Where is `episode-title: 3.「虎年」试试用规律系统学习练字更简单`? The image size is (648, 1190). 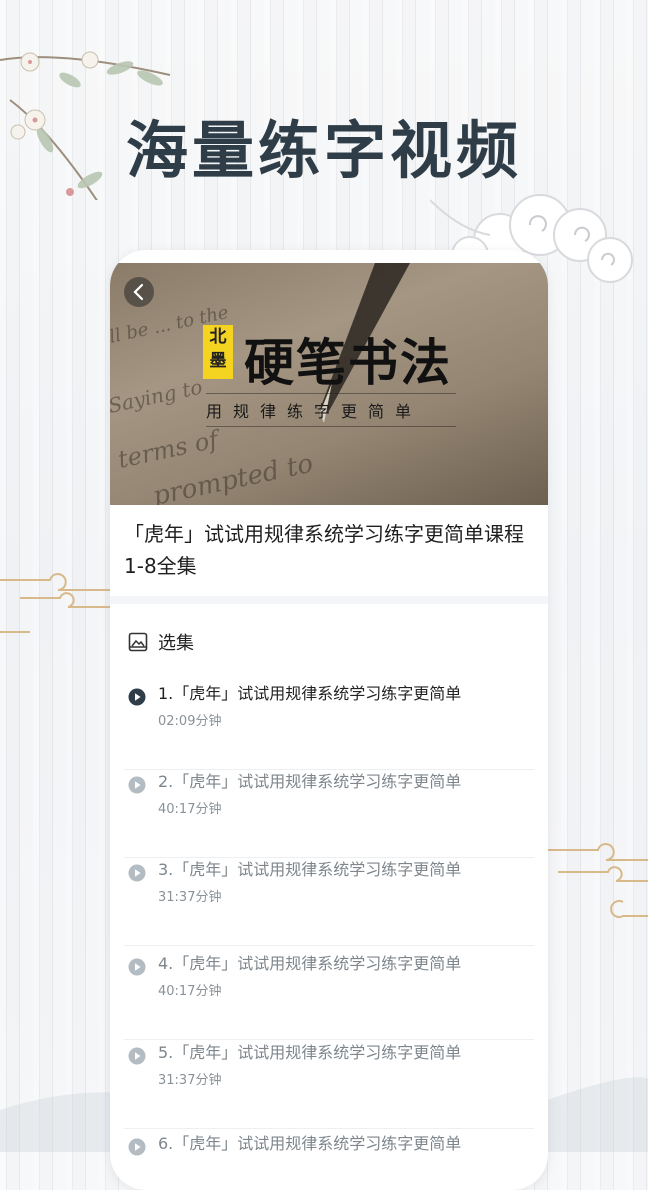 episode-title: 3.「虎年」试试用规律系统学习练字更简单 is located at coordinates (310, 869).